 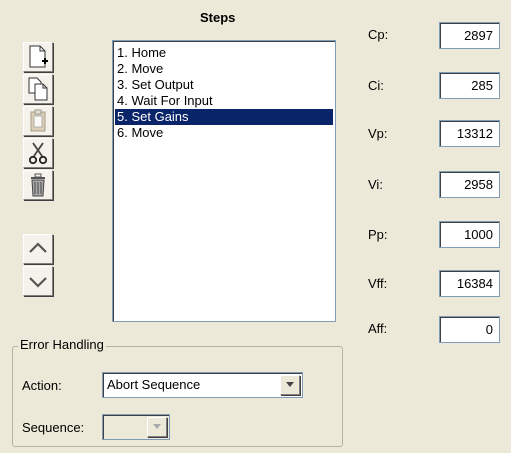 I want to click on action-dropdown: Abort Sequence, so click(x=202, y=385).